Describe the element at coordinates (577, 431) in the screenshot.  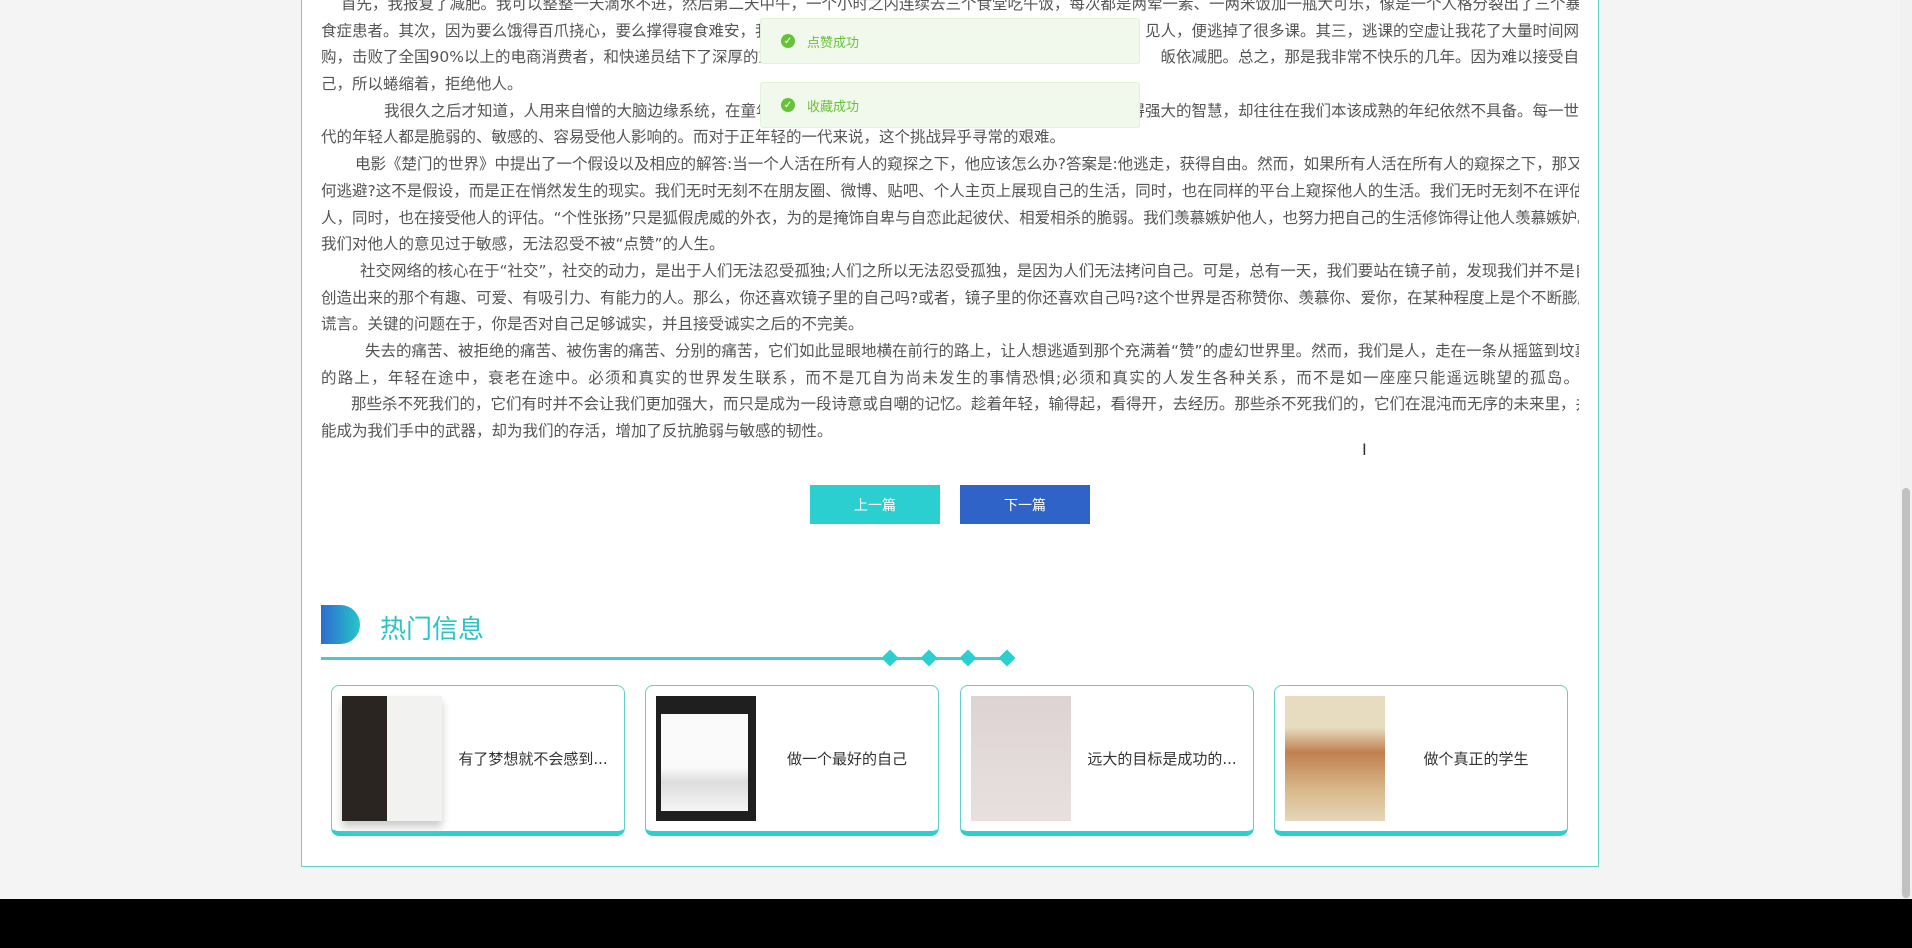
I see `article-line: 能成为我们手中的武器，却为我们的存活，增加了反抗脆弱与敏感的韧性。` at that location.